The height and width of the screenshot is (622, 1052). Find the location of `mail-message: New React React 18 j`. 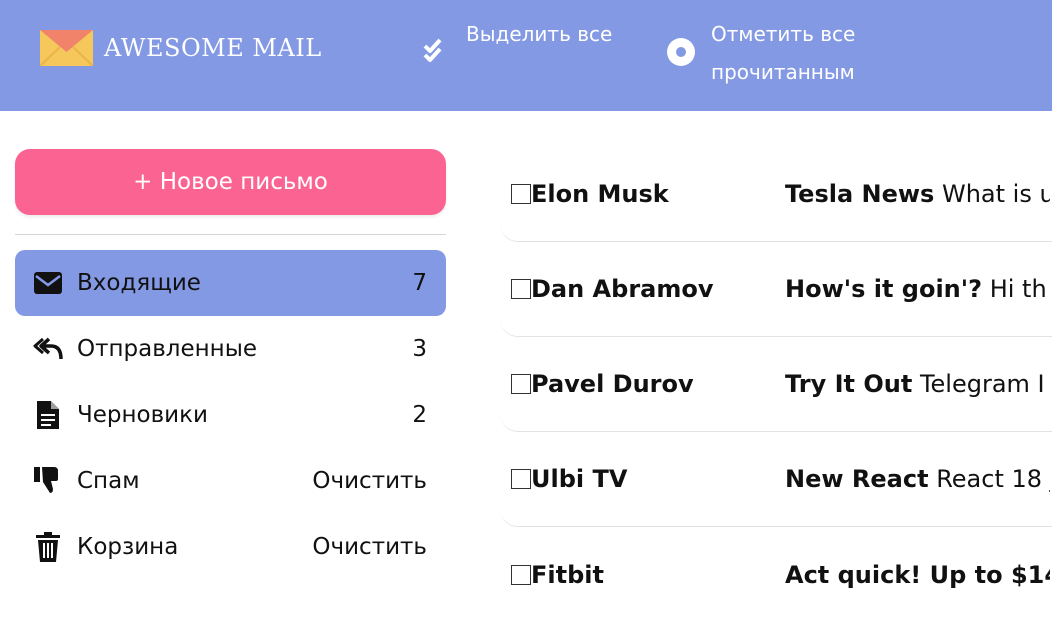

mail-message: New React React 18 j is located at coordinates (917, 479).